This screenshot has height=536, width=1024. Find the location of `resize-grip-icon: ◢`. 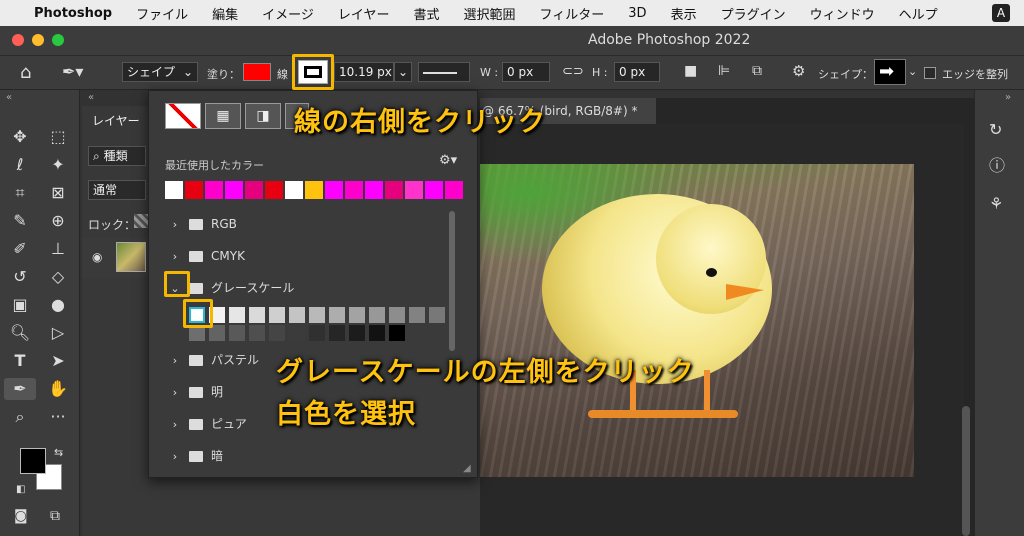

resize-grip-icon: ◢ is located at coordinates (467, 468).